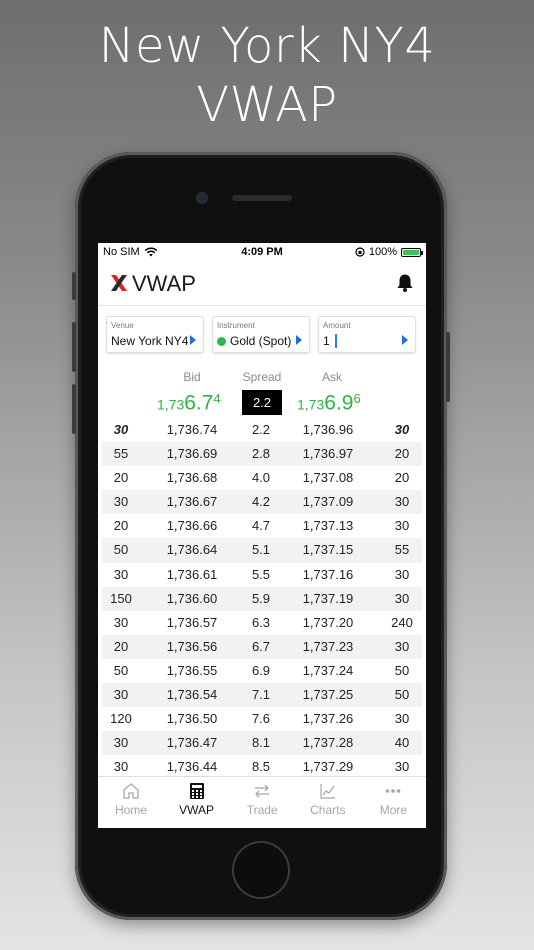 The width and height of the screenshot is (534, 950). I want to click on table-row: 20 1,736.56 6.7 1,737.23 30, so click(262, 646).